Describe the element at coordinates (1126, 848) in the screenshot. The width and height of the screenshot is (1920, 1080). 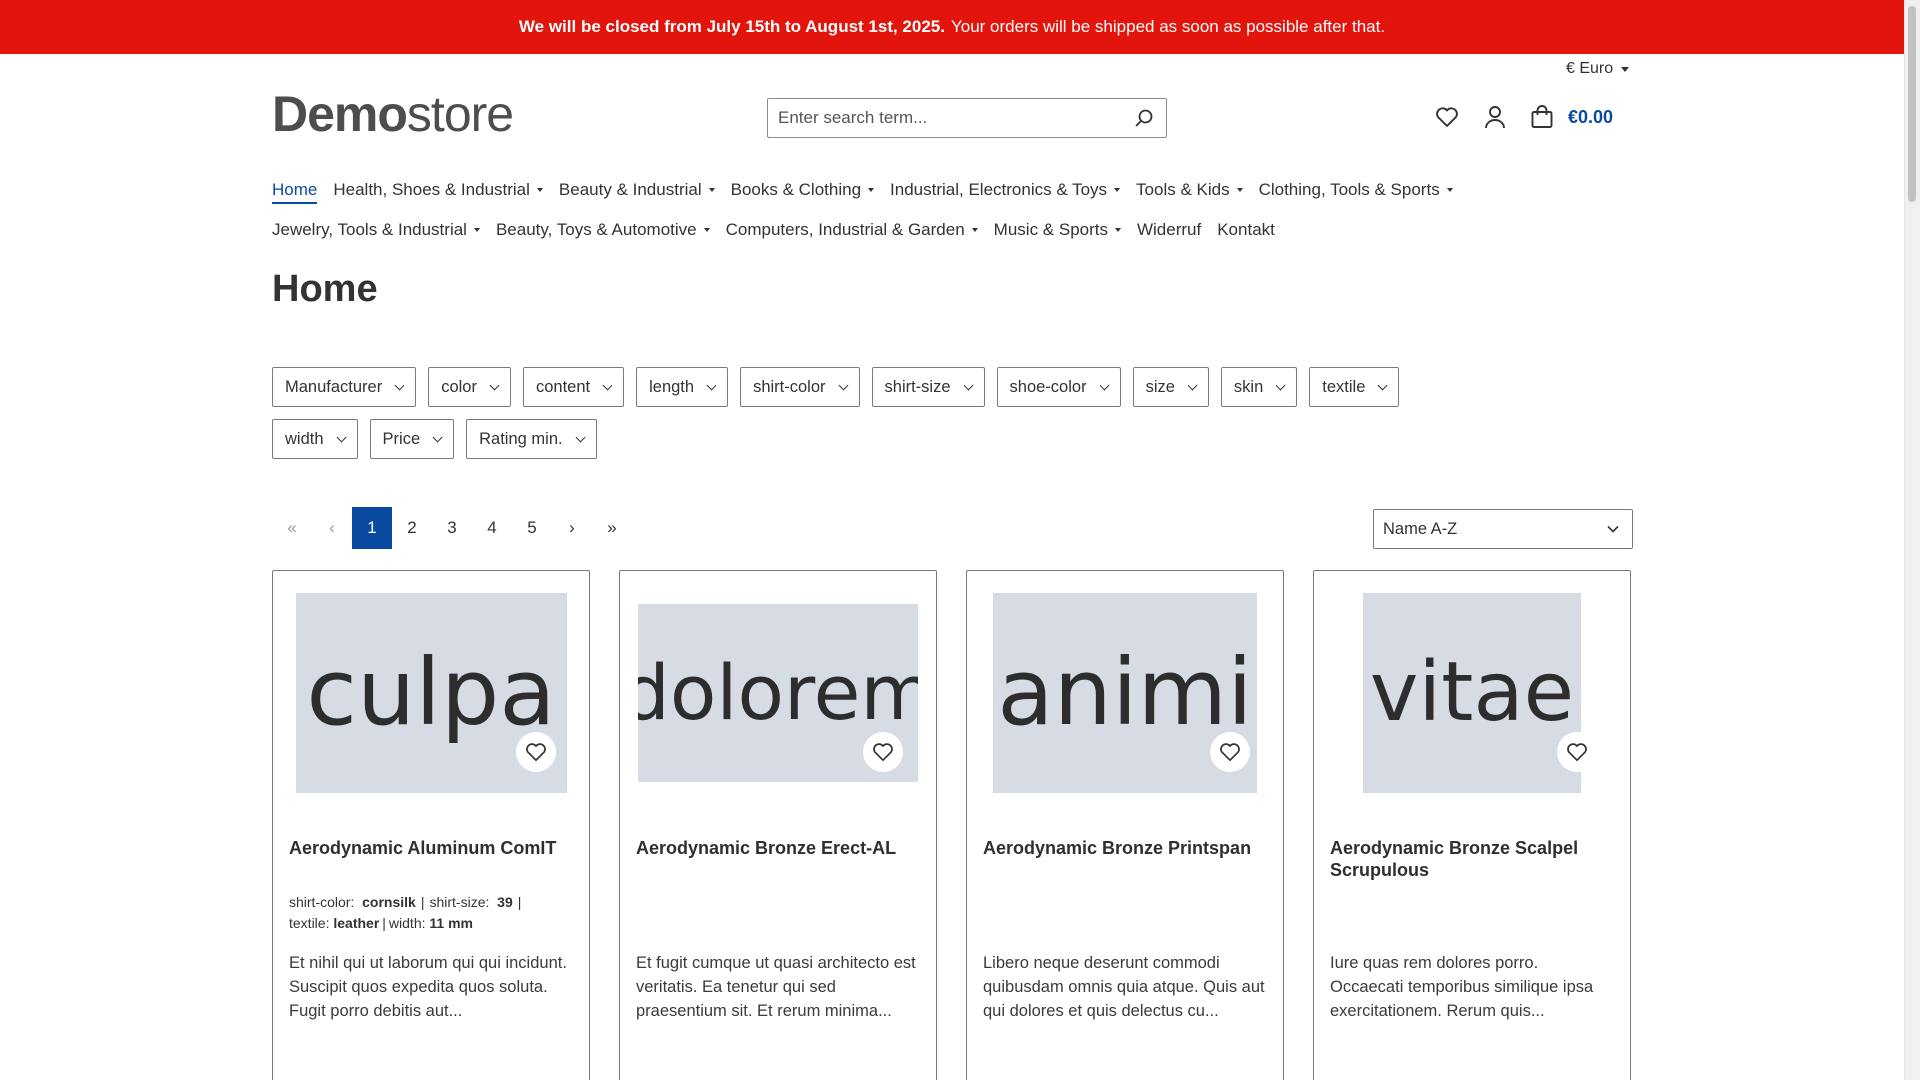
I see `product-name: Aerodynamic Bronze Printspan` at that location.